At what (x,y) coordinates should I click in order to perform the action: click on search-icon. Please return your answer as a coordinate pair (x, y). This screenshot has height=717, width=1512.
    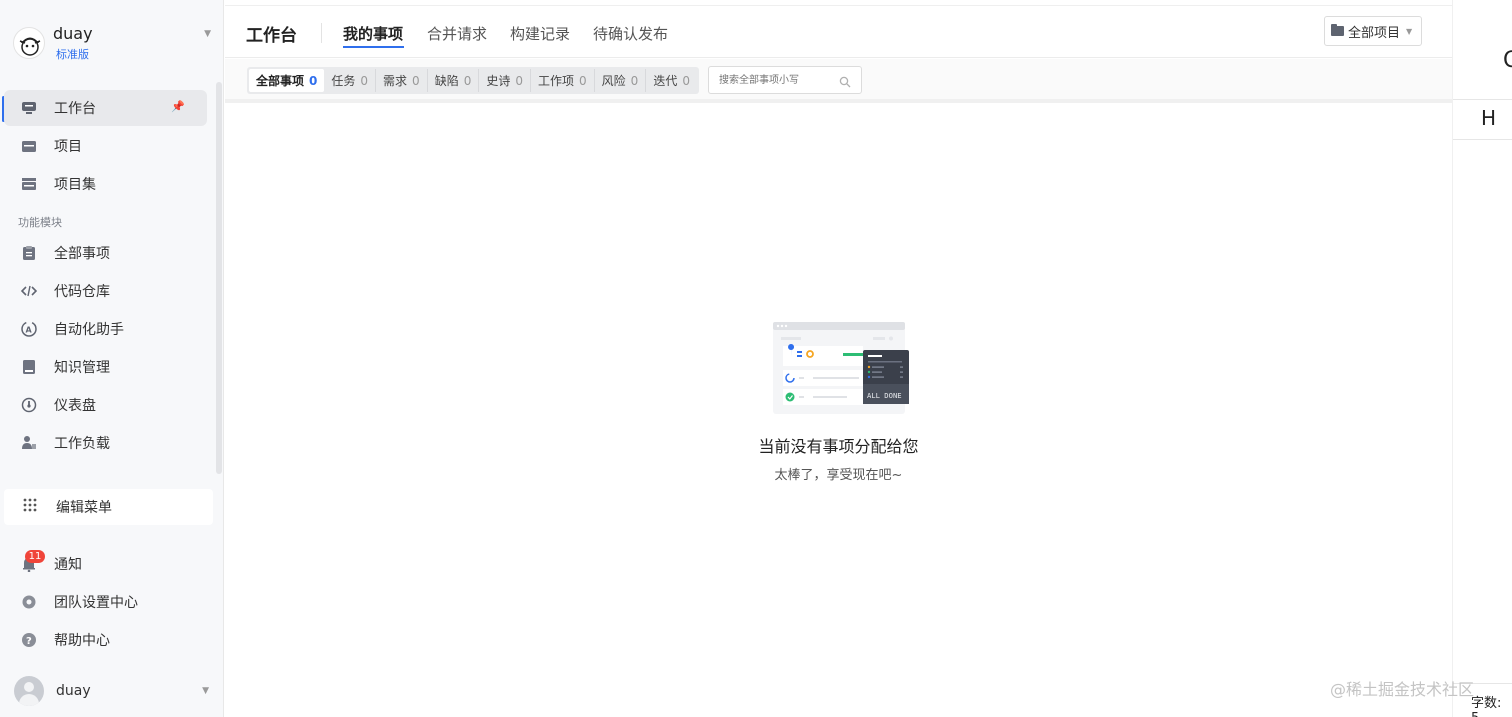
    Looking at the image, I should click on (845, 80).